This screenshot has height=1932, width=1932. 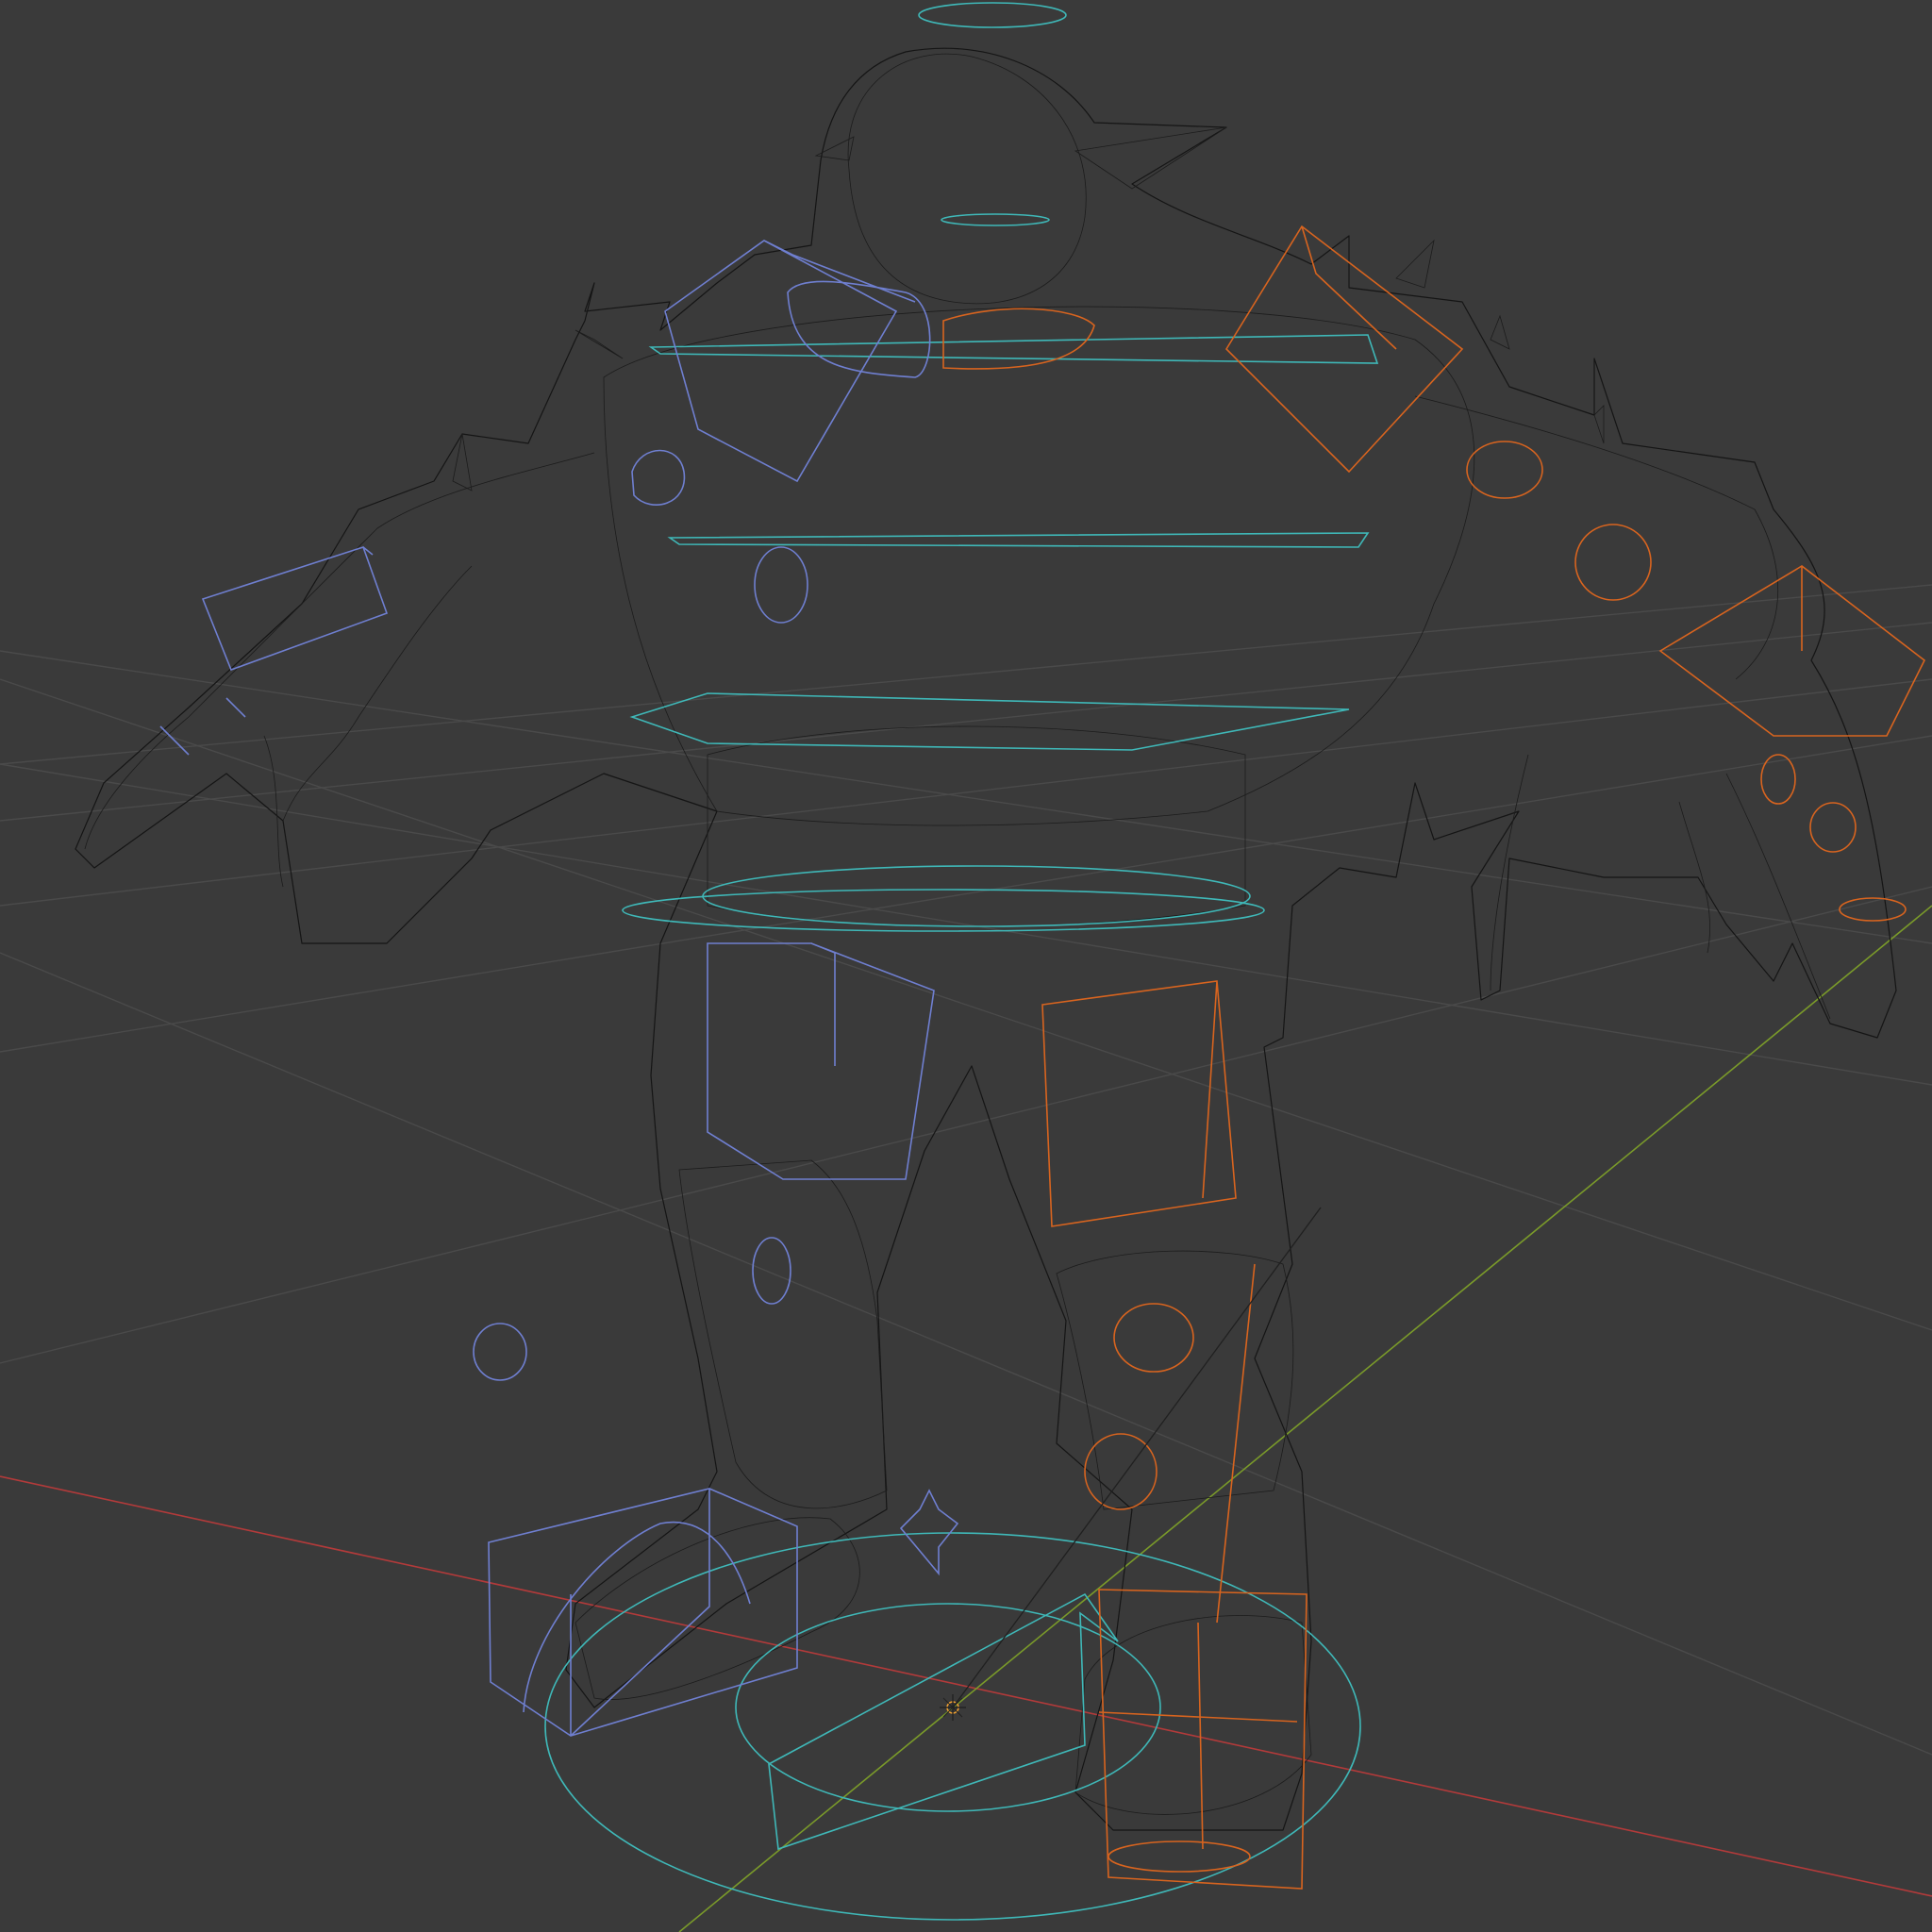 I want to click on neck-ring, so click(x=996, y=220).